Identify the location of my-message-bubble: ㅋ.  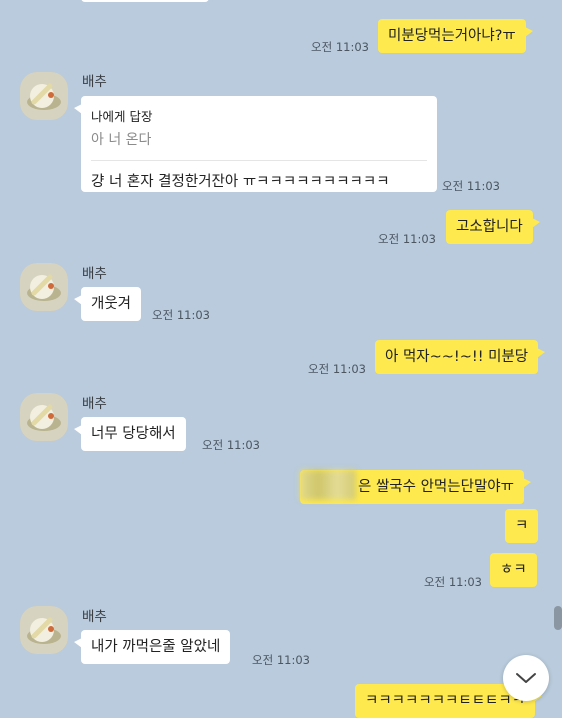
(522, 526).